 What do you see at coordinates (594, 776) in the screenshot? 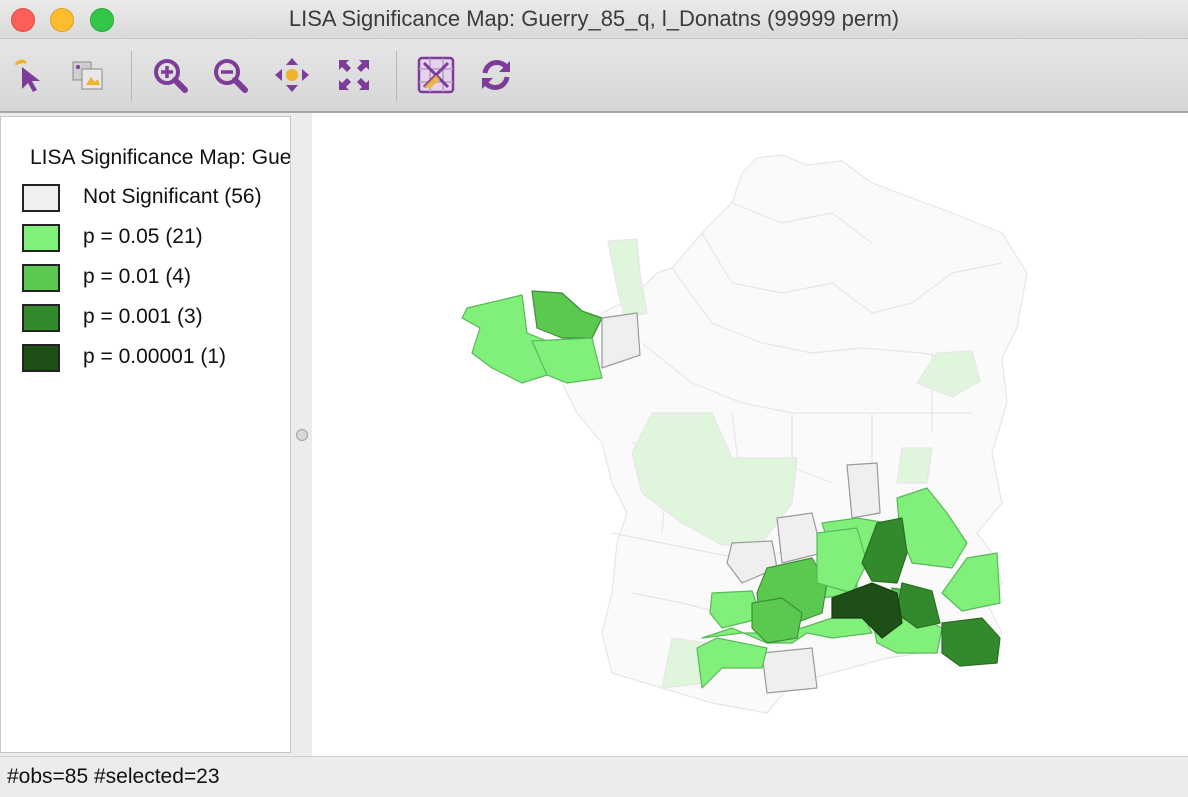
I see `status-bar: #obs=85 #selected=23` at bounding box center [594, 776].